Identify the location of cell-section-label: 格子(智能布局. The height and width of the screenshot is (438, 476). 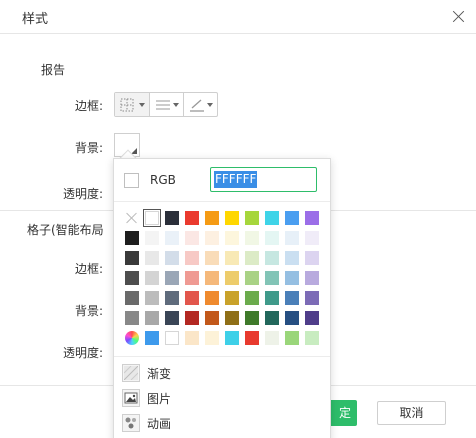
(65, 230).